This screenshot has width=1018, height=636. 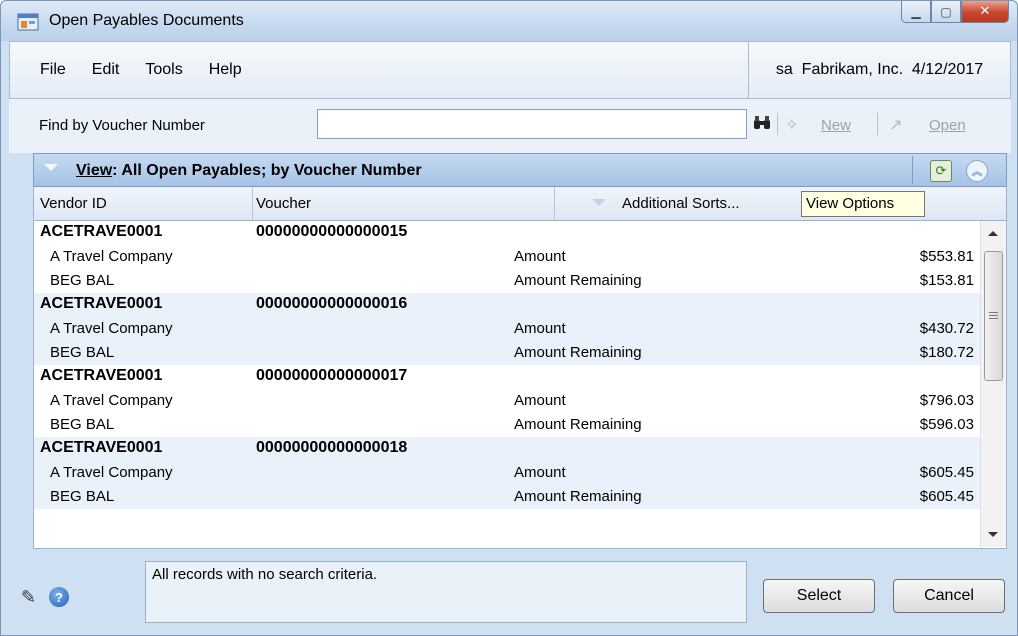 I want to click on record-header-row: ACETRAVE0001 00000000000000018, so click(x=507, y=449).